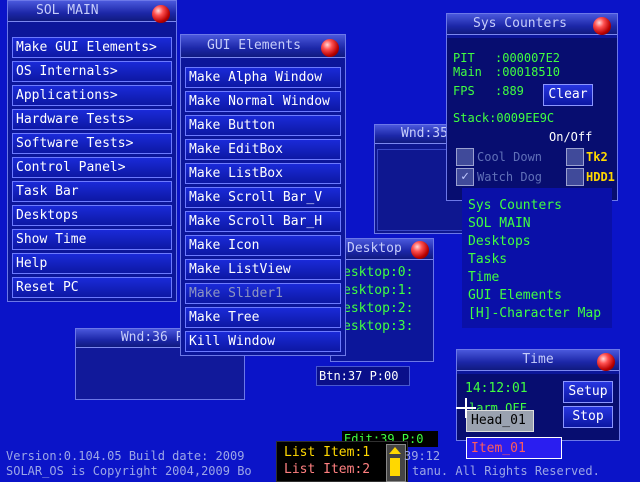  Describe the element at coordinates (509, 91) in the screenshot. I see `fps-value: :889` at that location.